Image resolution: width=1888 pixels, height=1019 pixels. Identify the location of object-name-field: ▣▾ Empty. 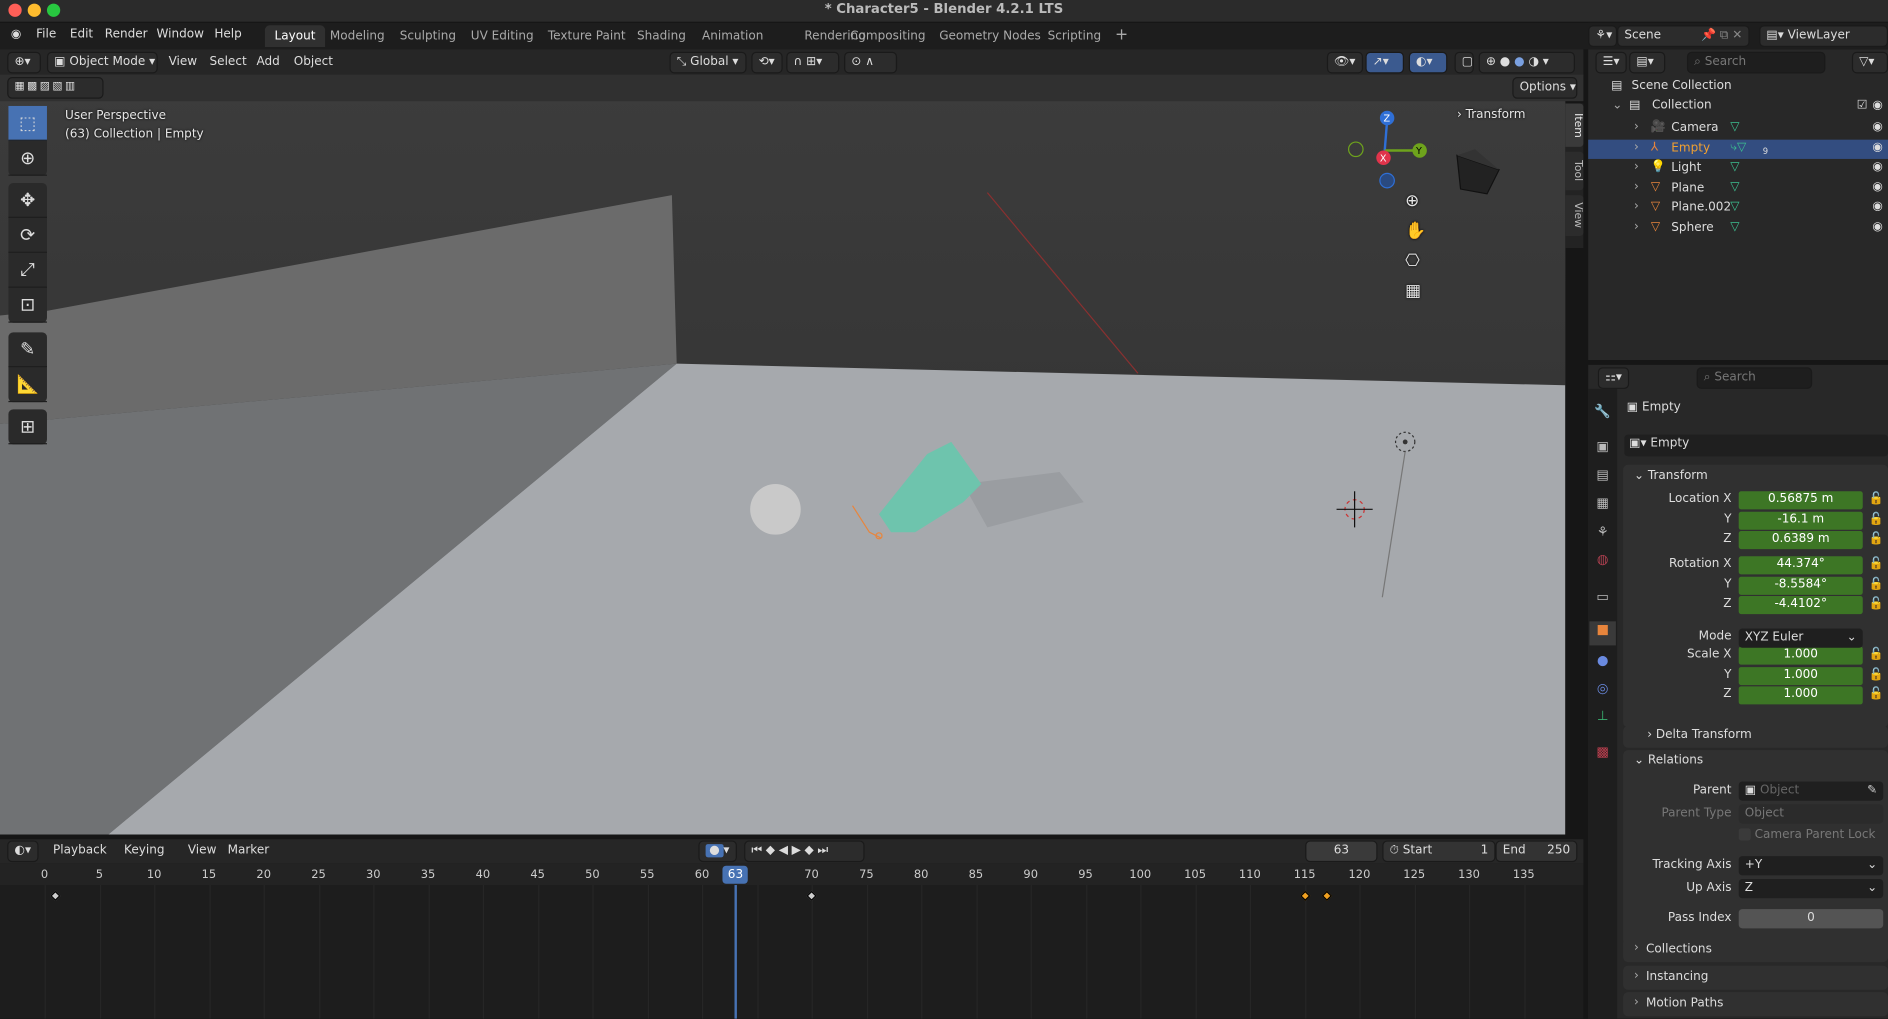
(1756, 445).